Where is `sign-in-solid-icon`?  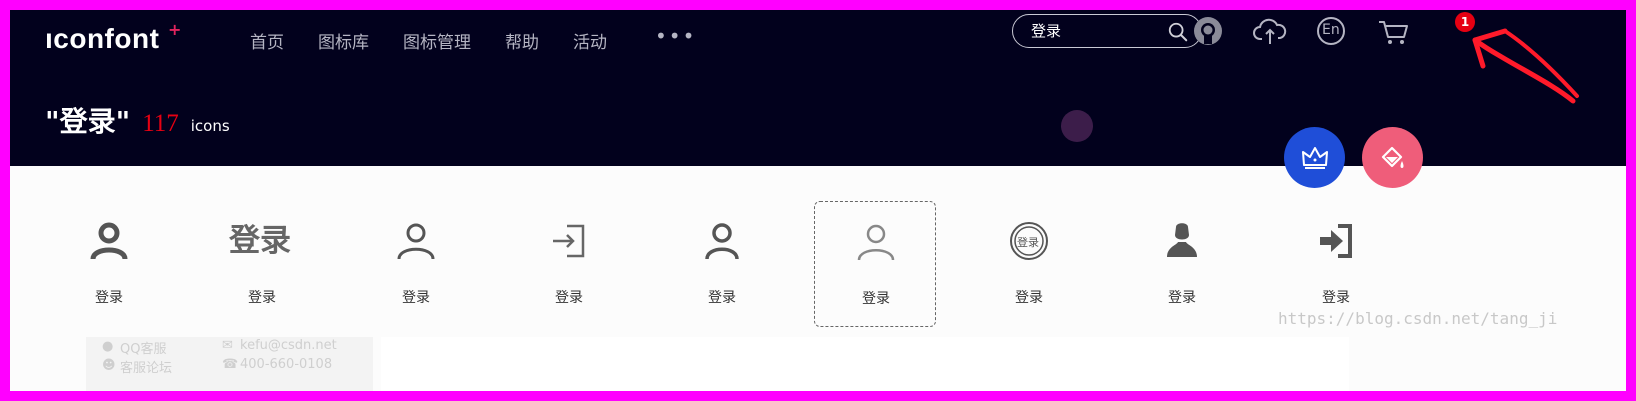 sign-in-solid-icon is located at coordinates (1336, 241).